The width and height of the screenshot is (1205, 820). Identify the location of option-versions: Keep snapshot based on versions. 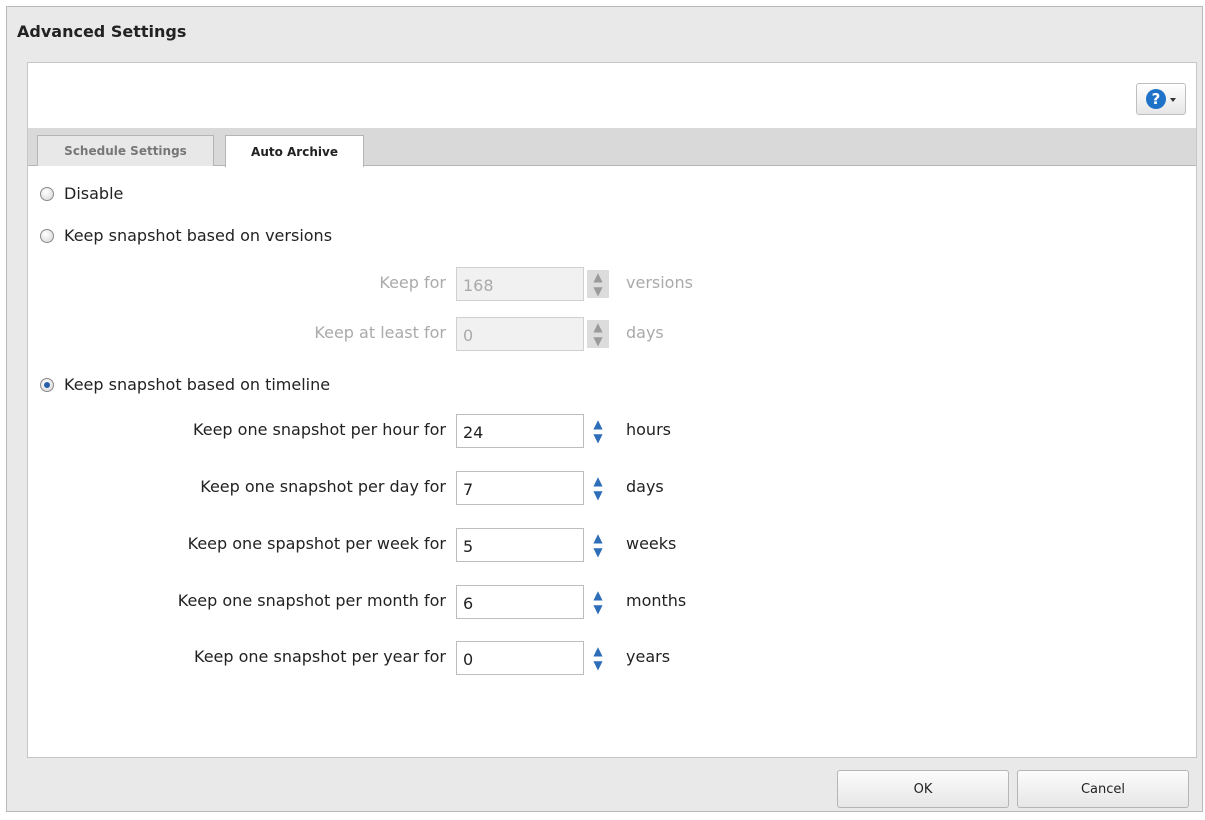
(186, 235).